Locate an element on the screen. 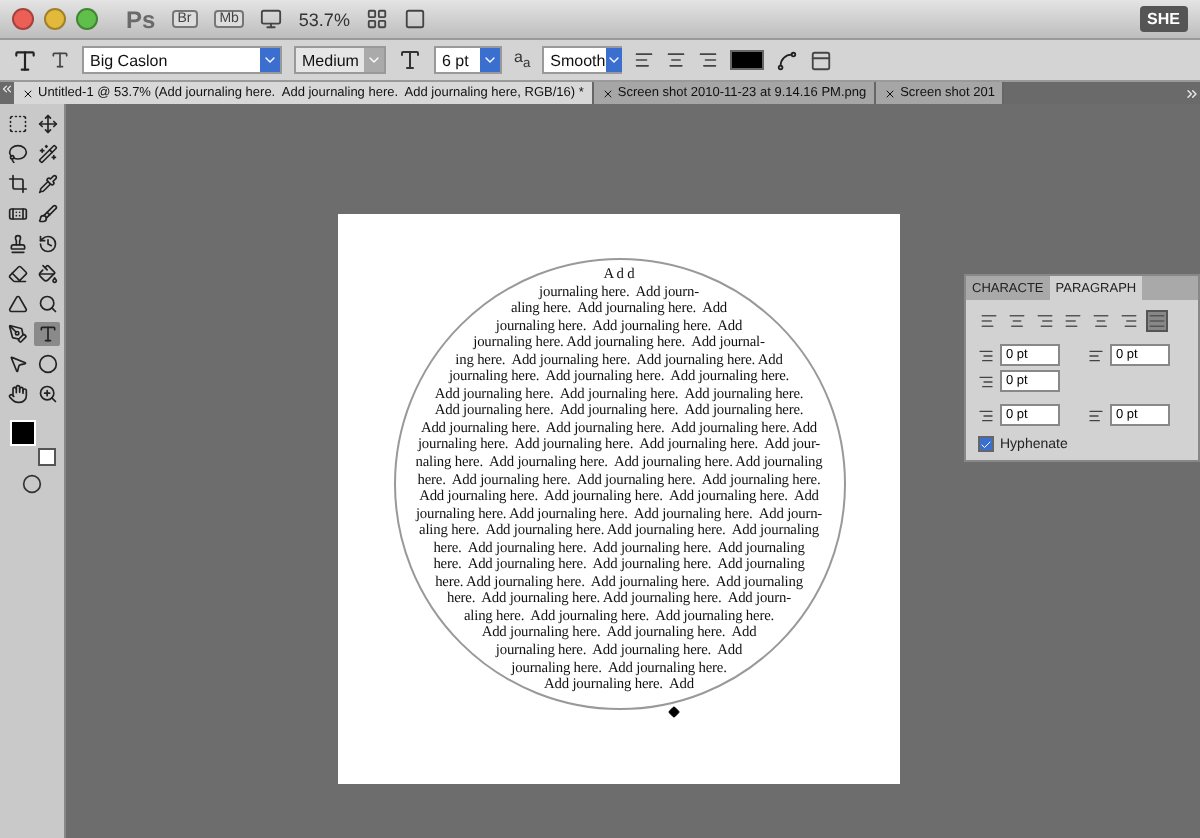  paint-bucket-icon is located at coordinates (47, 274).